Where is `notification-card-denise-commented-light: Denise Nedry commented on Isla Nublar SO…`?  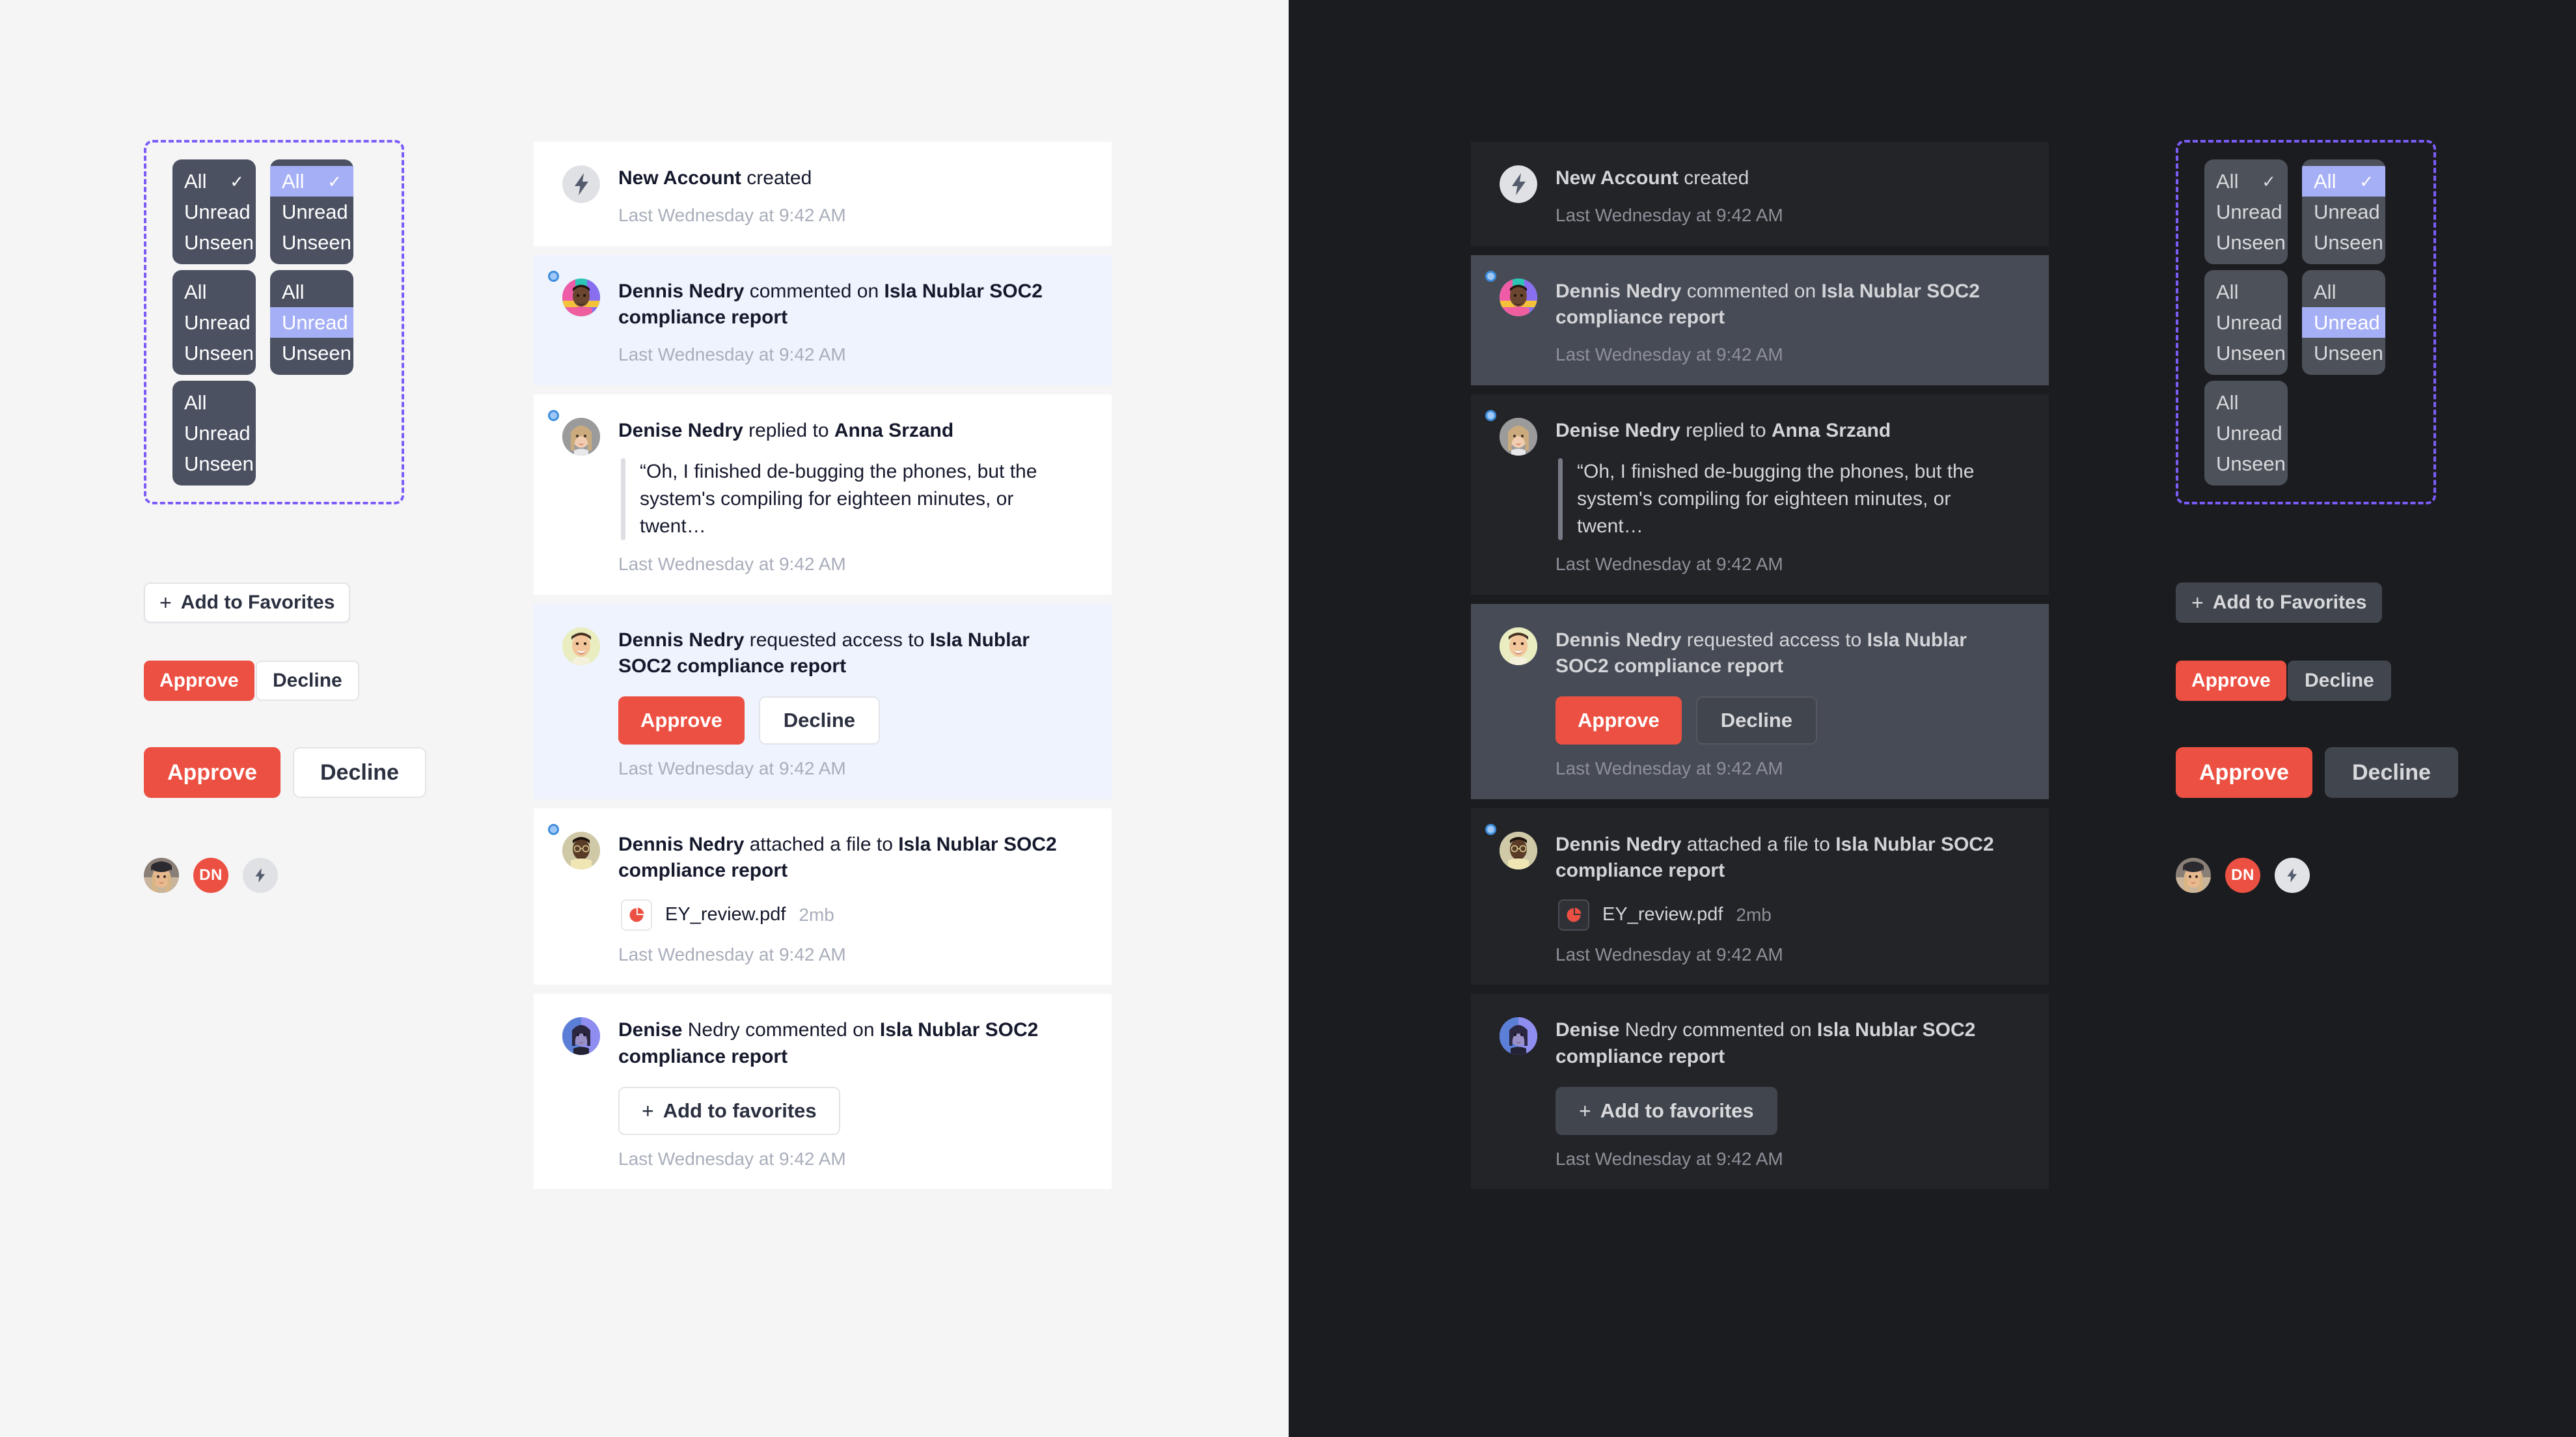 notification-card-denise-commented-light: Denise Nedry commented on Isla Nublar SO… is located at coordinates (823, 1092).